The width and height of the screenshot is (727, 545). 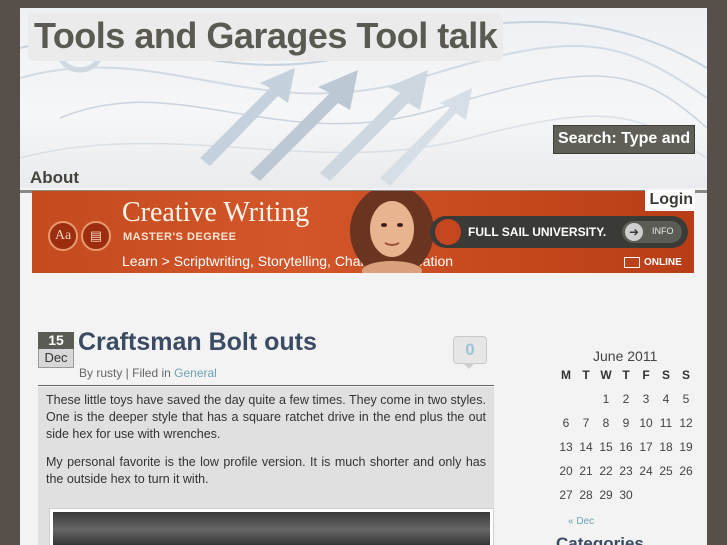 What do you see at coordinates (646, 423) in the screenshot?
I see `calendar-day: 10` at bounding box center [646, 423].